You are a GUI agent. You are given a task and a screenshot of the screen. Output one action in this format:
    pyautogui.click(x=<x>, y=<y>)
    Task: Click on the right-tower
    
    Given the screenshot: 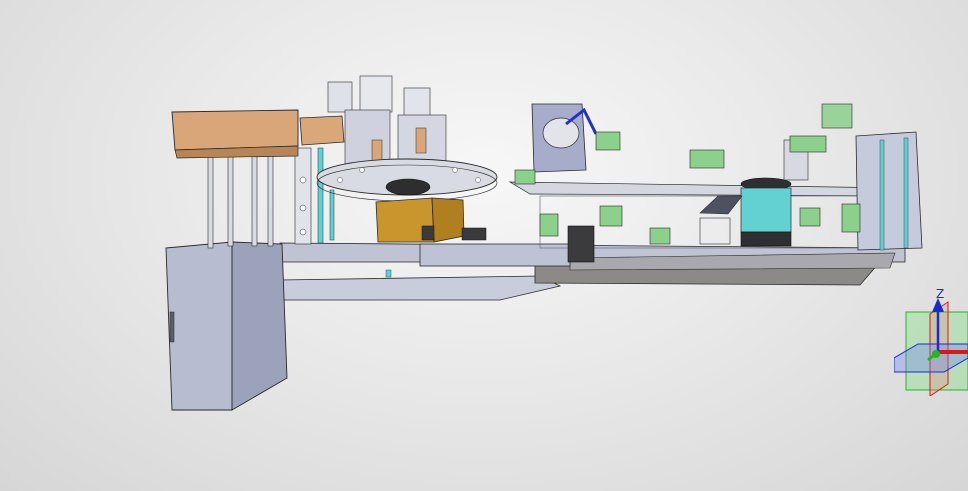 What is the action you would take?
    pyautogui.click(x=889, y=191)
    